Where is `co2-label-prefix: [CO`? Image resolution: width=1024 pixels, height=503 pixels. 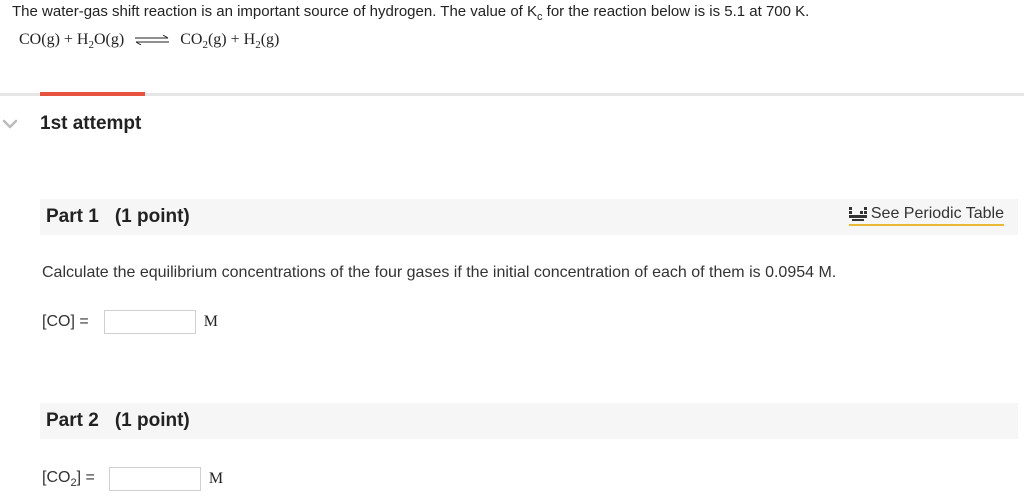
co2-label-prefix: [CO is located at coordinates (56, 477).